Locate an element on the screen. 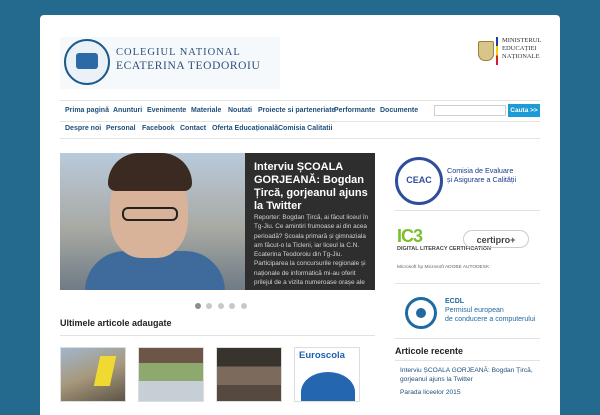  nav-performante: Performante is located at coordinates (354, 110).